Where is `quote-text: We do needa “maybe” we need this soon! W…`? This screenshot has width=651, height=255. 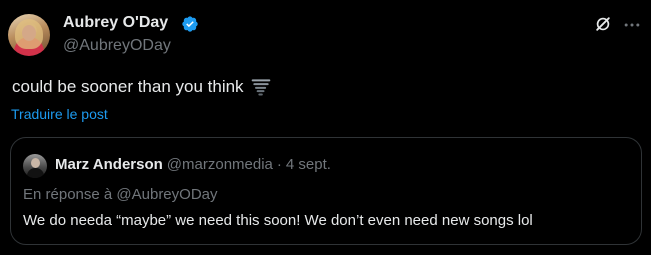 quote-text: We do needa “maybe” we need this soon! W… is located at coordinates (278, 220).